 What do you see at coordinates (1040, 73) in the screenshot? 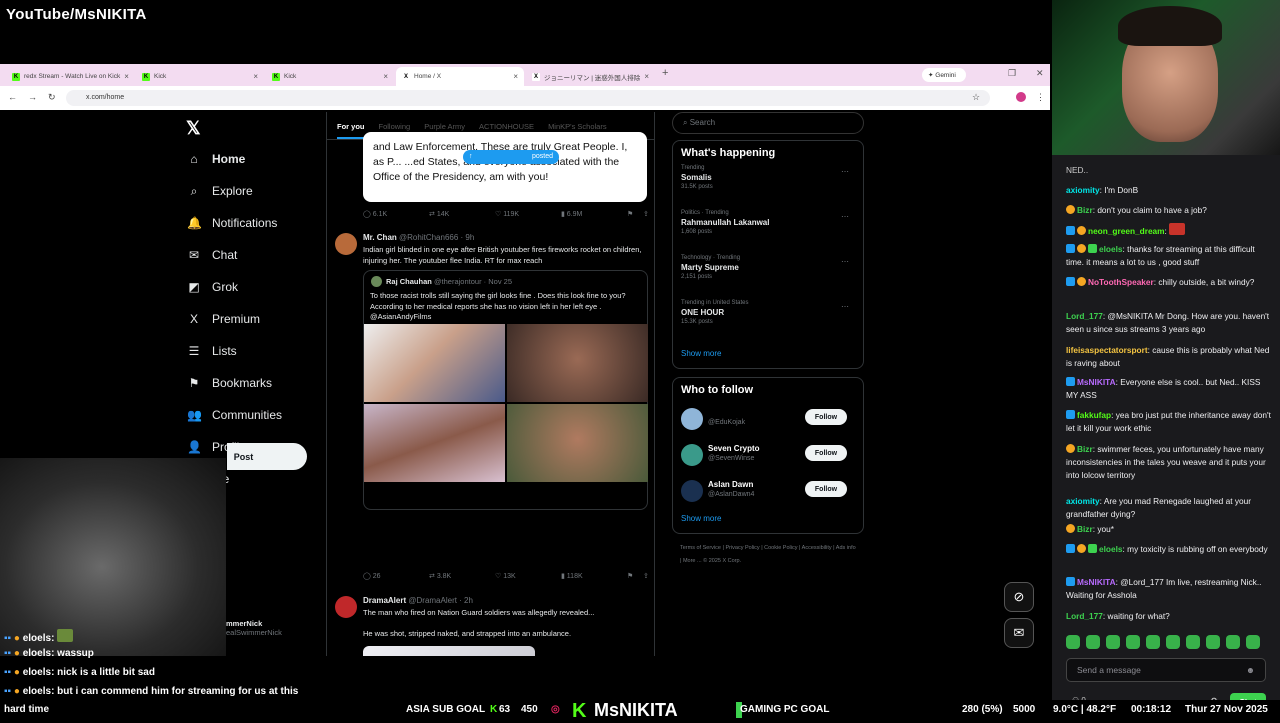
I see `window-close-icon: ✕` at bounding box center [1040, 73].